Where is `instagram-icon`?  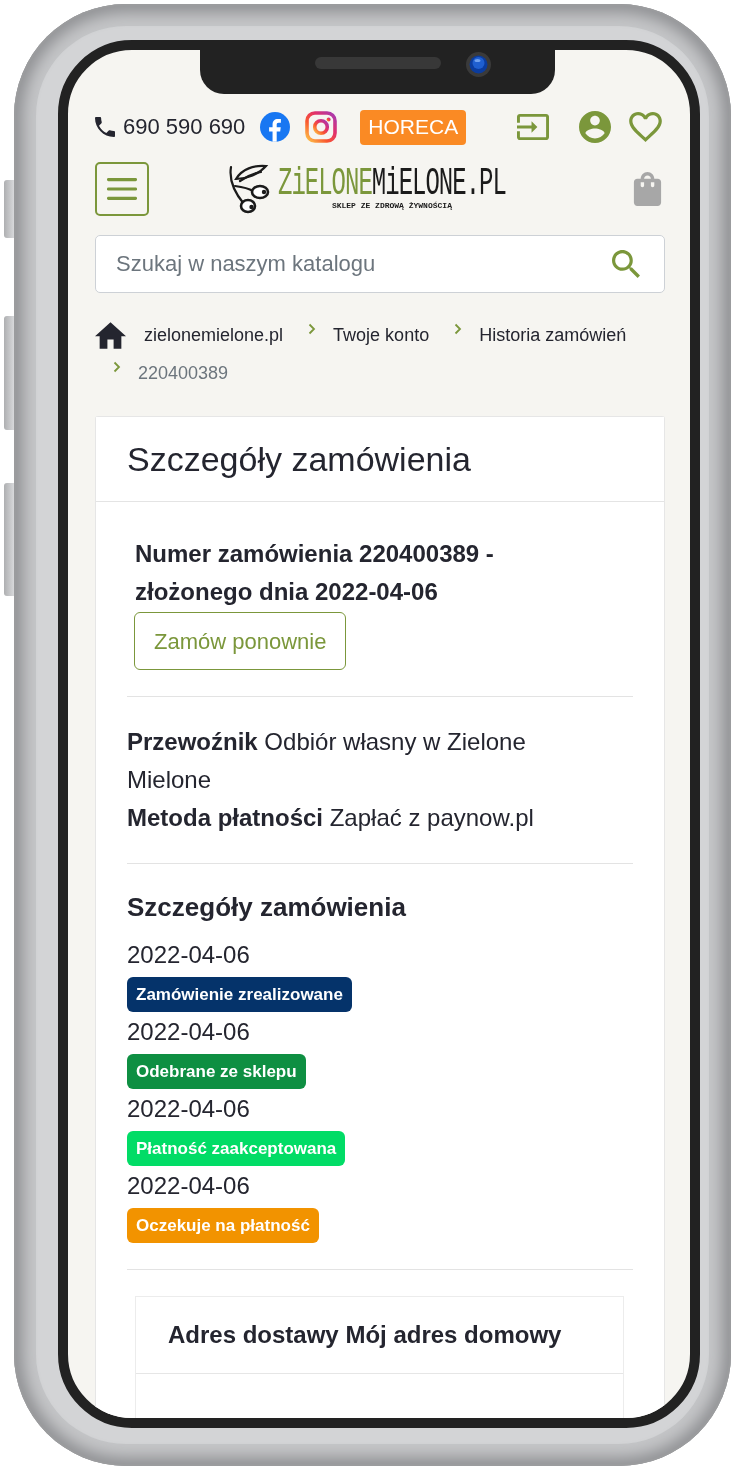
instagram-icon is located at coordinates (321, 127).